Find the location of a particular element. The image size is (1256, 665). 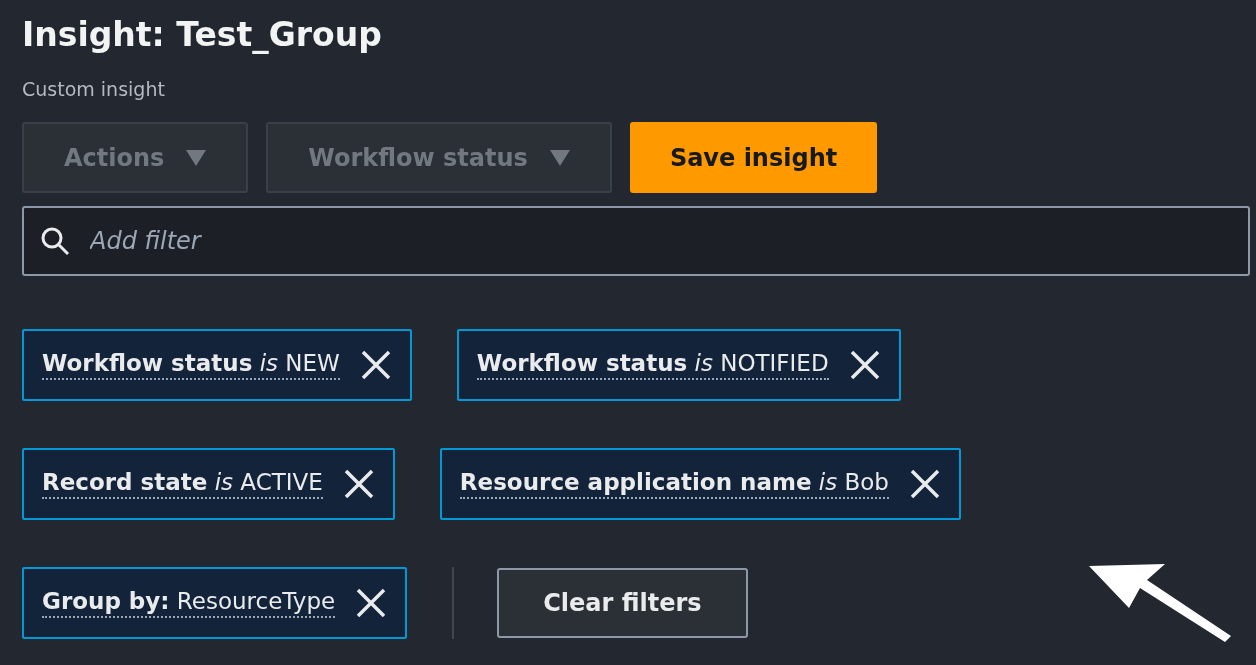

filter-label: Group by: ResourceType is located at coordinates (189, 603).